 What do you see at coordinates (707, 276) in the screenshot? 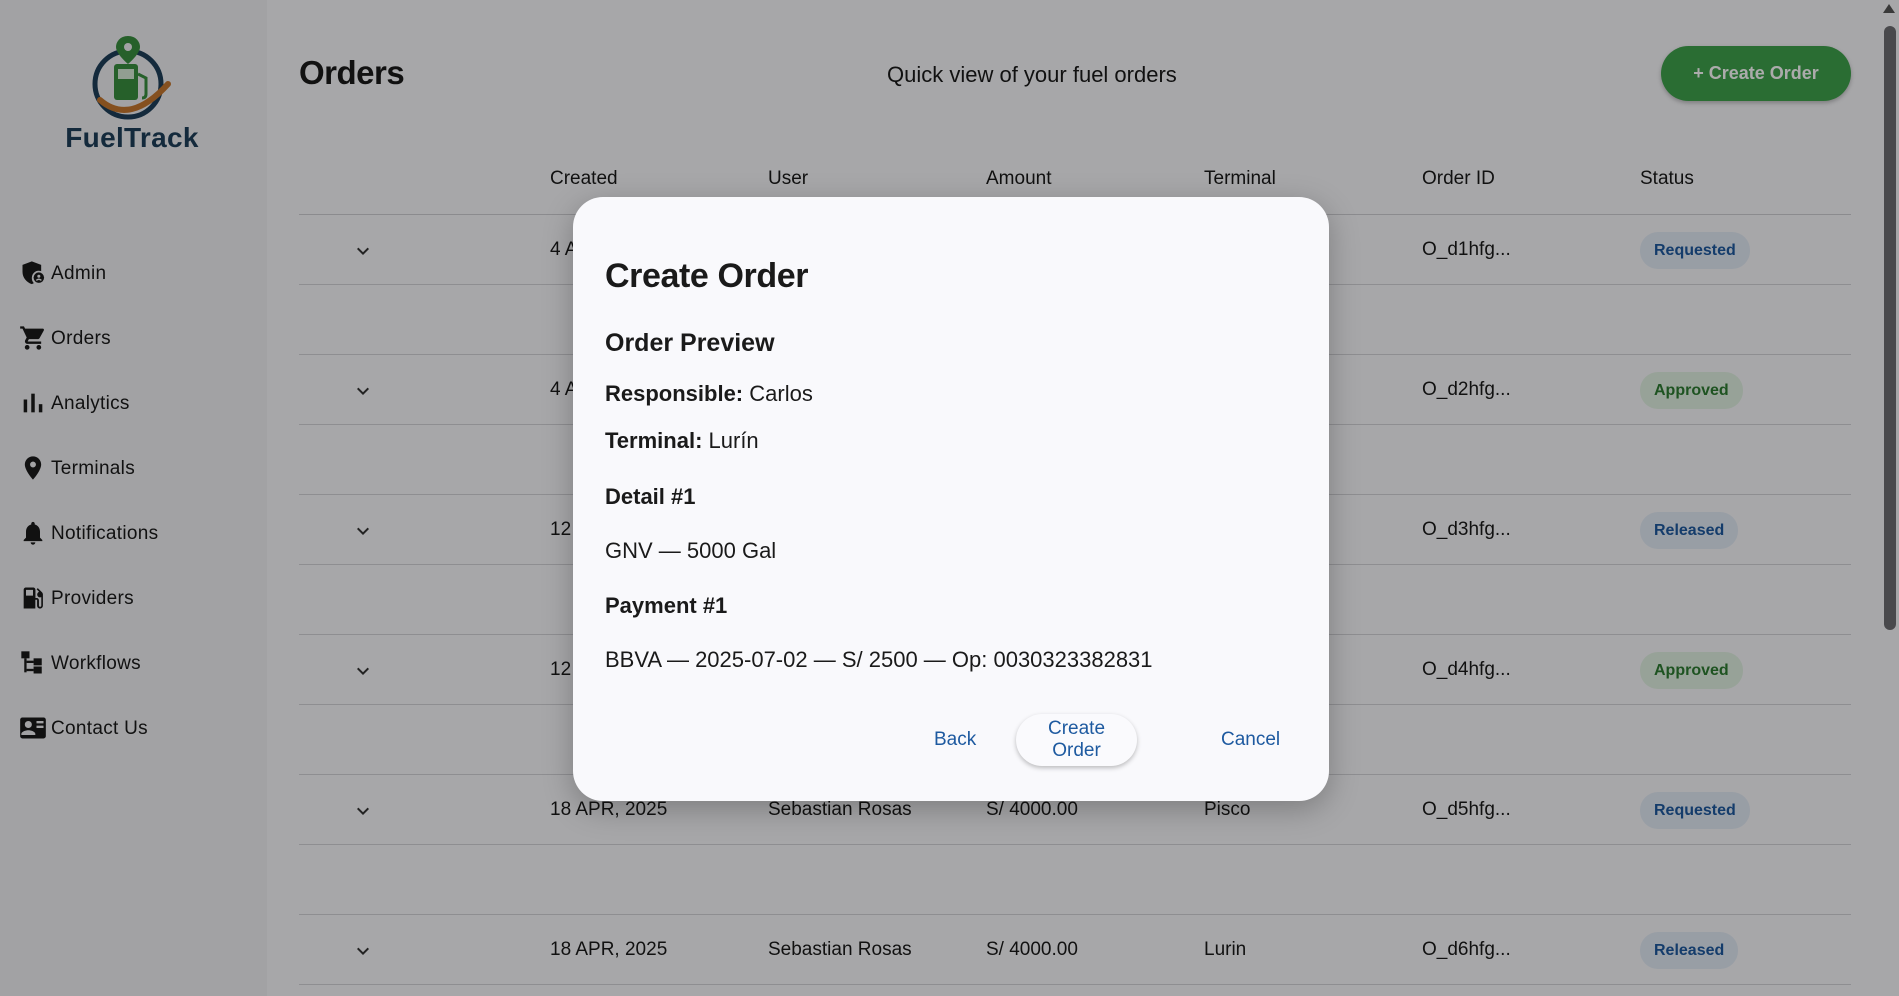
I see `dialog-title: Create Order` at bounding box center [707, 276].